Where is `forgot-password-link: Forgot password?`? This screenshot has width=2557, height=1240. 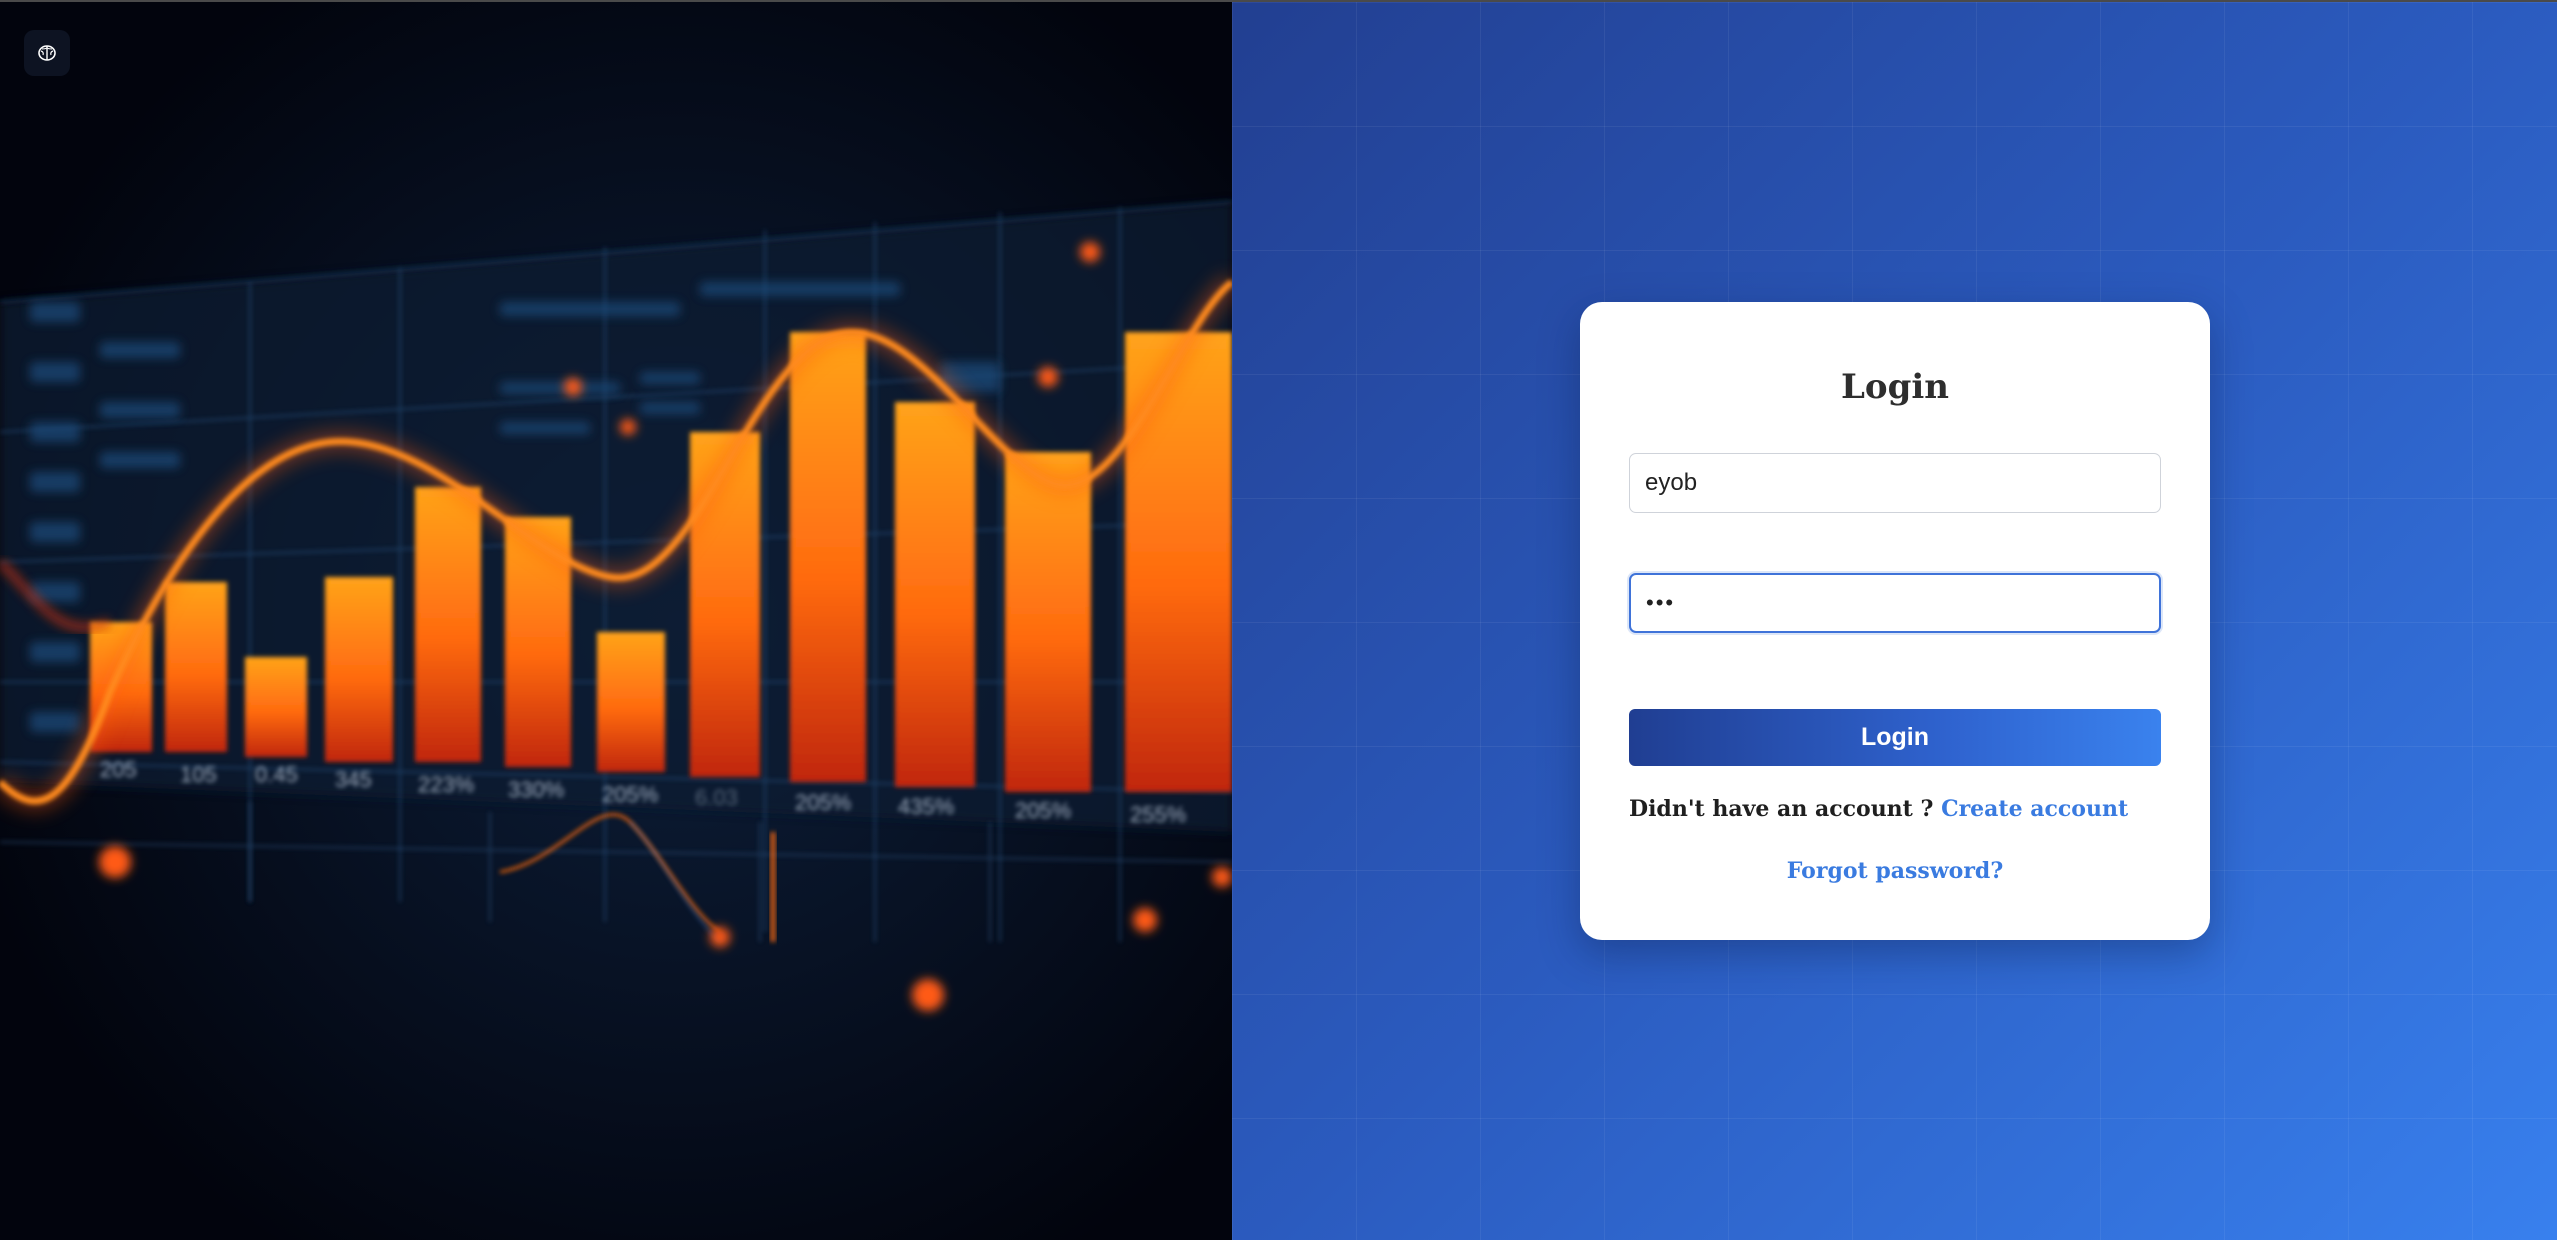
forgot-password-link: Forgot password? is located at coordinates (1895, 871).